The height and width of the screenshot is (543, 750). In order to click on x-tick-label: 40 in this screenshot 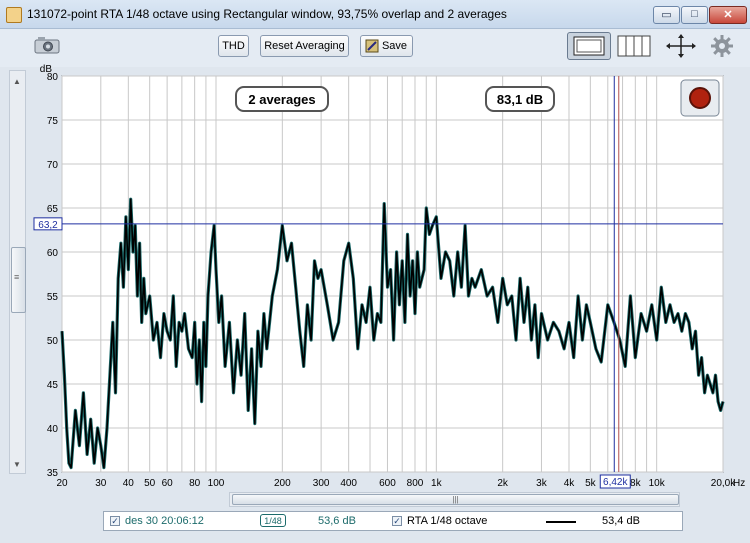, I will do `click(129, 483)`.